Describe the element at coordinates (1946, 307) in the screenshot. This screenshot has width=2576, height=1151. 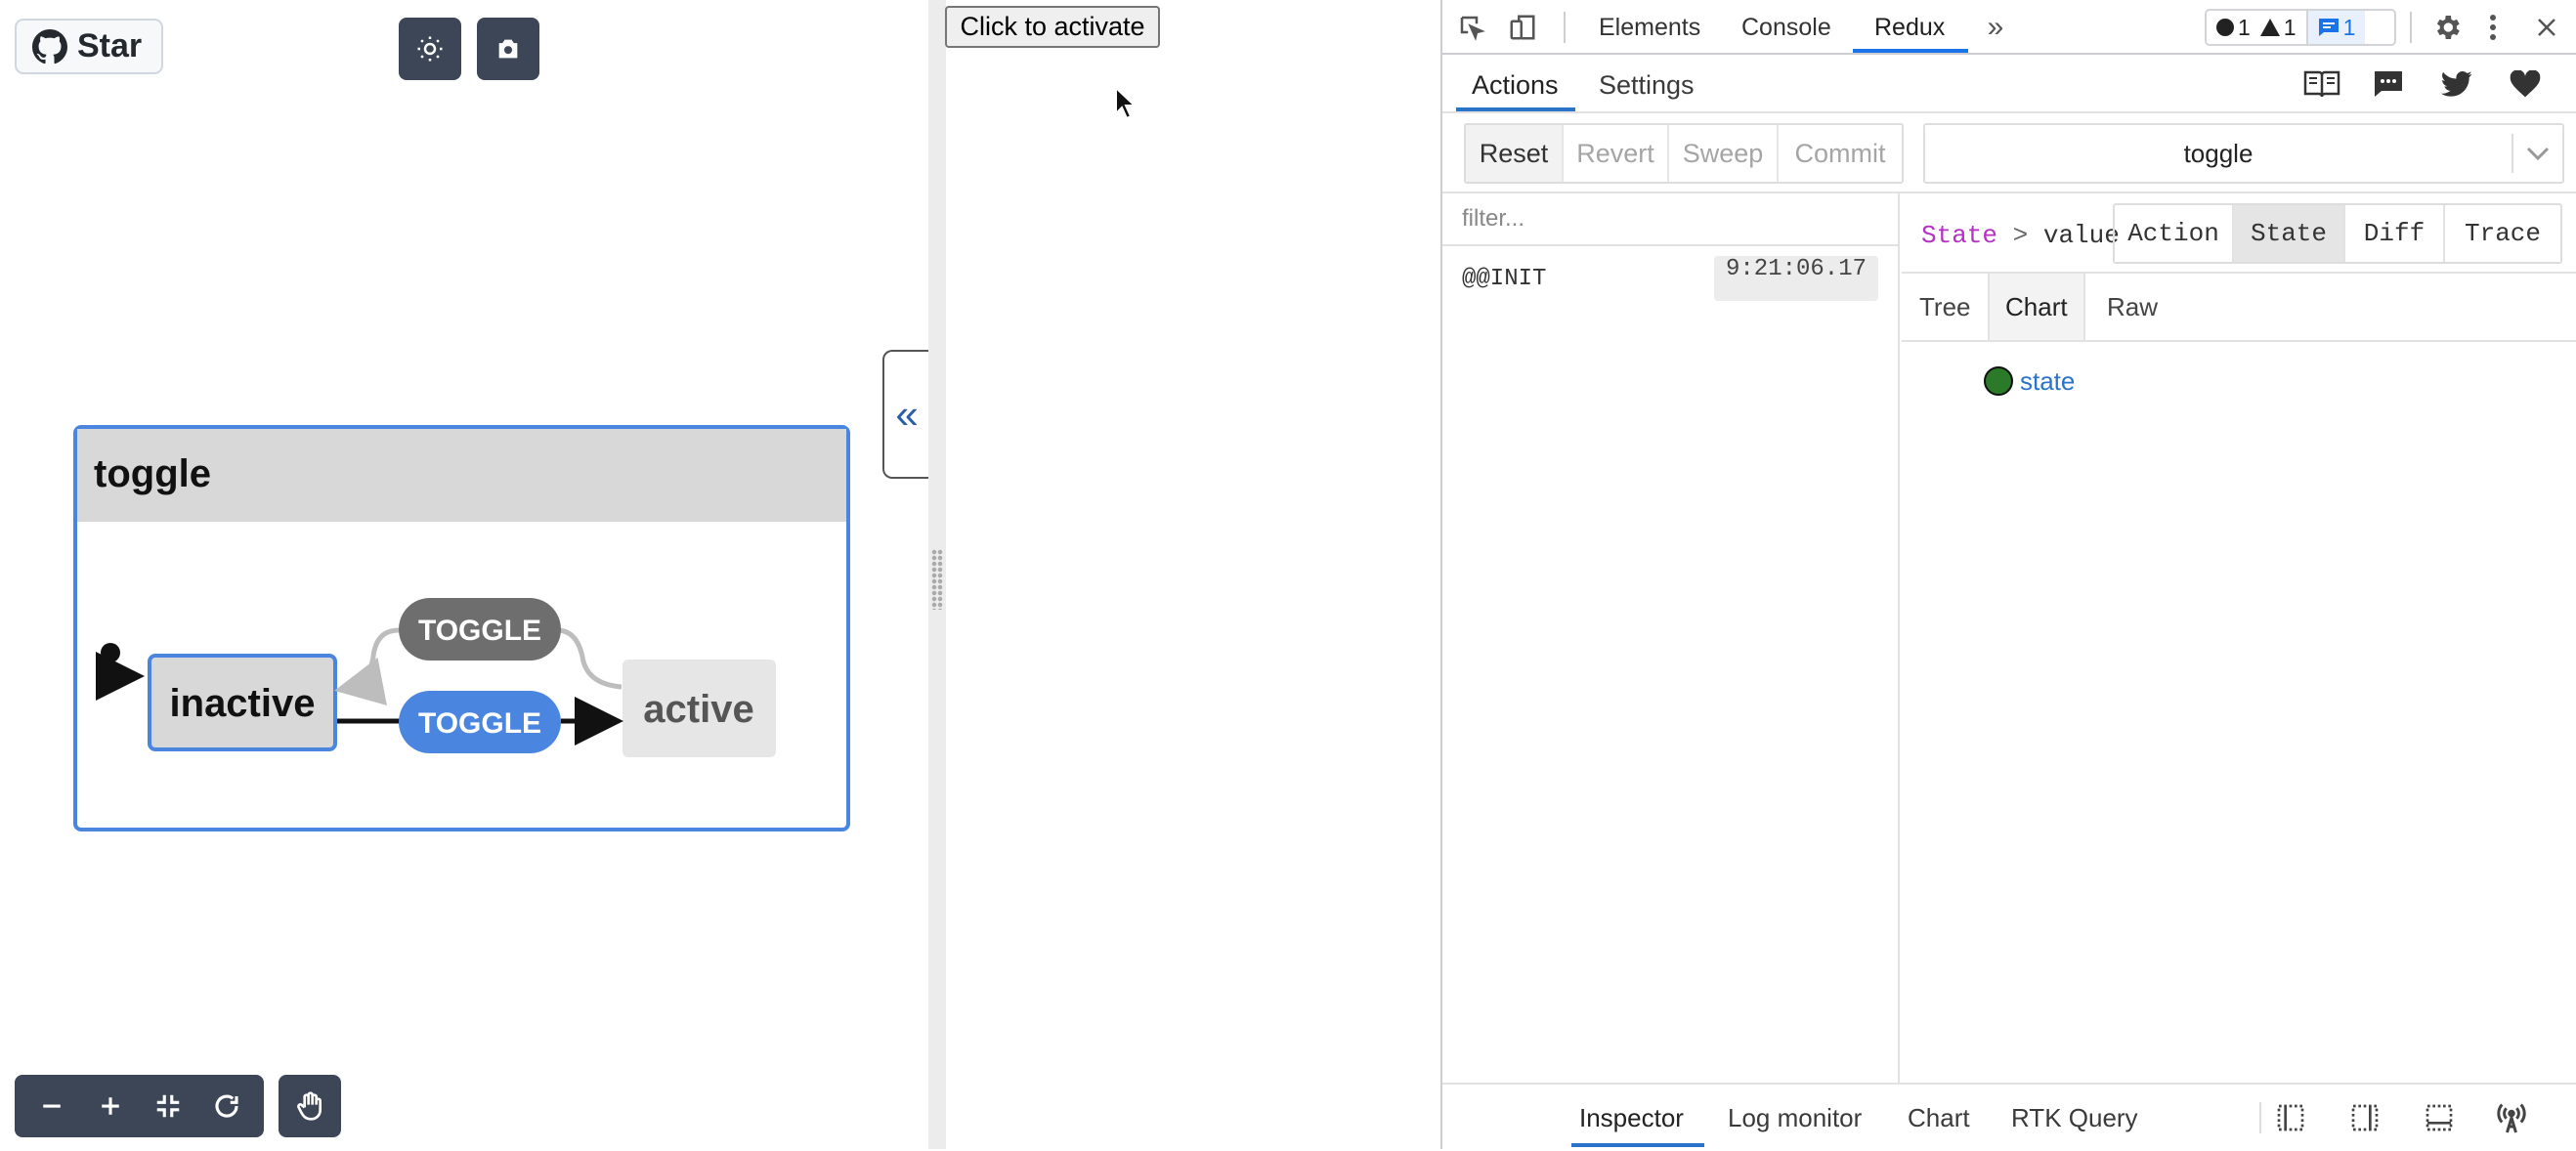
I see `tab-tree: Tree` at that location.